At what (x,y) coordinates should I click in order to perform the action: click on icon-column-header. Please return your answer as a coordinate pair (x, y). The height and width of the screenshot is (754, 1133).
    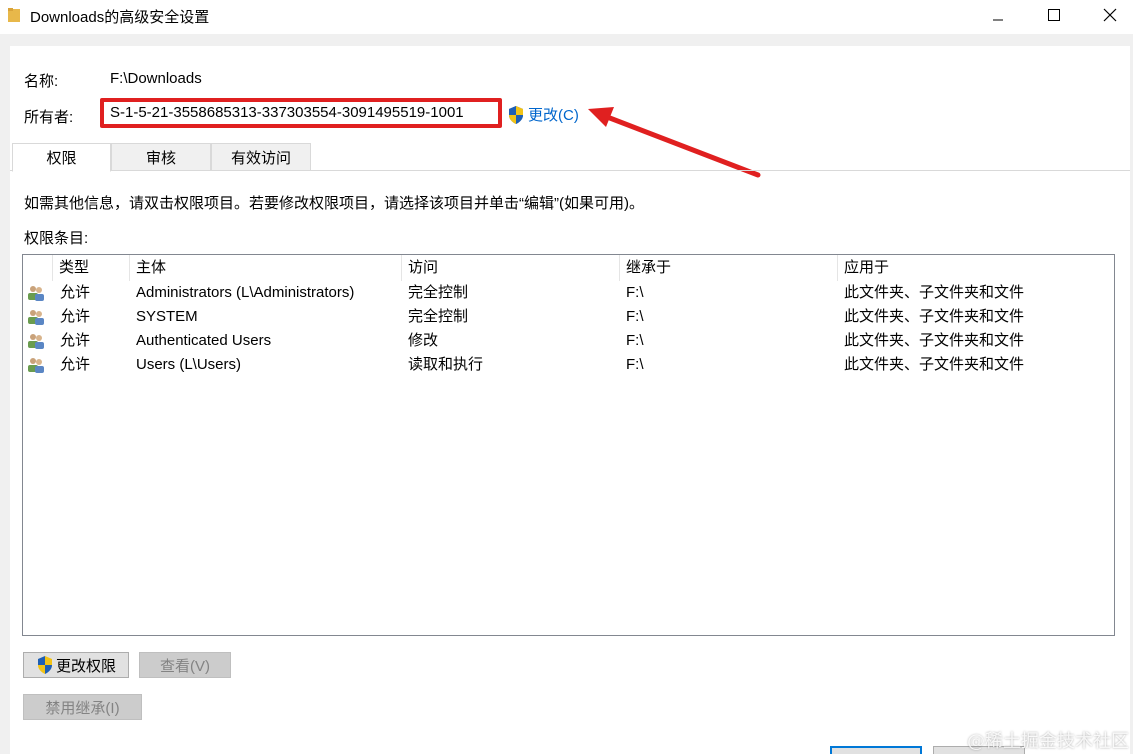
    Looking at the image, I should click on (38, 268).